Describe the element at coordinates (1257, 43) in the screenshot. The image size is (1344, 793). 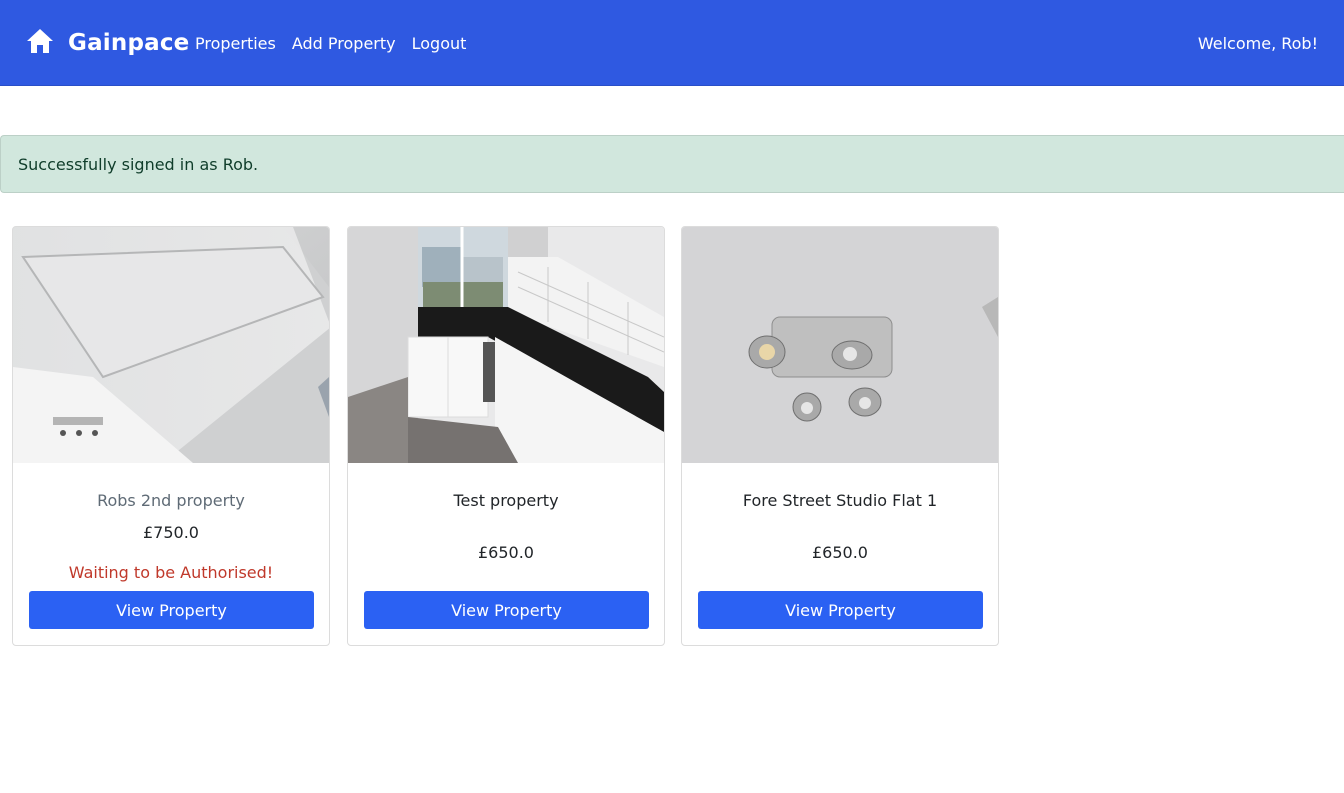
I see `welcome-text: Welcome, Rob!` at that location.